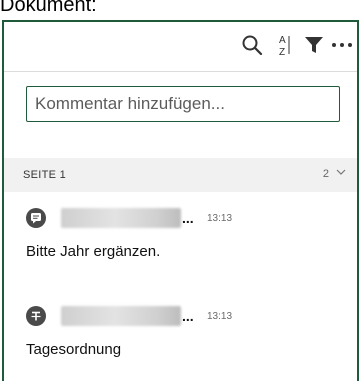 This screenshot has height=386, width=361. I want to click on sort-az-icon: A Z, so click(284, 46).